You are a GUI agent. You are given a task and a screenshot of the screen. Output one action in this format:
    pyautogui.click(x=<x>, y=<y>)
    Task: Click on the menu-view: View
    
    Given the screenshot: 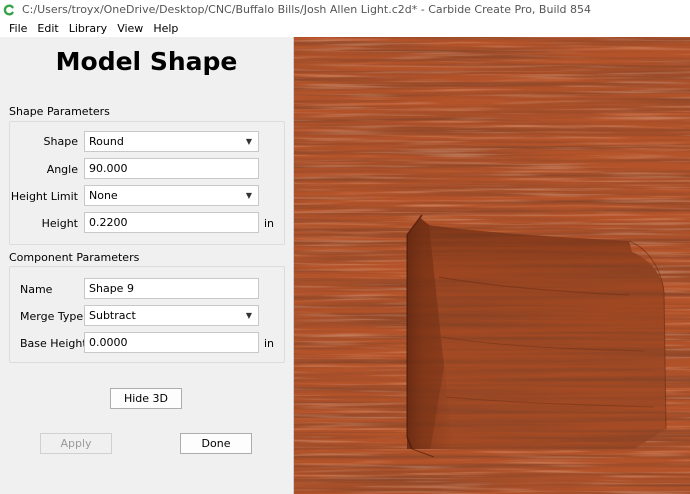 What is the action you would take?
    pyautogui.click(x=130, y=28)
    